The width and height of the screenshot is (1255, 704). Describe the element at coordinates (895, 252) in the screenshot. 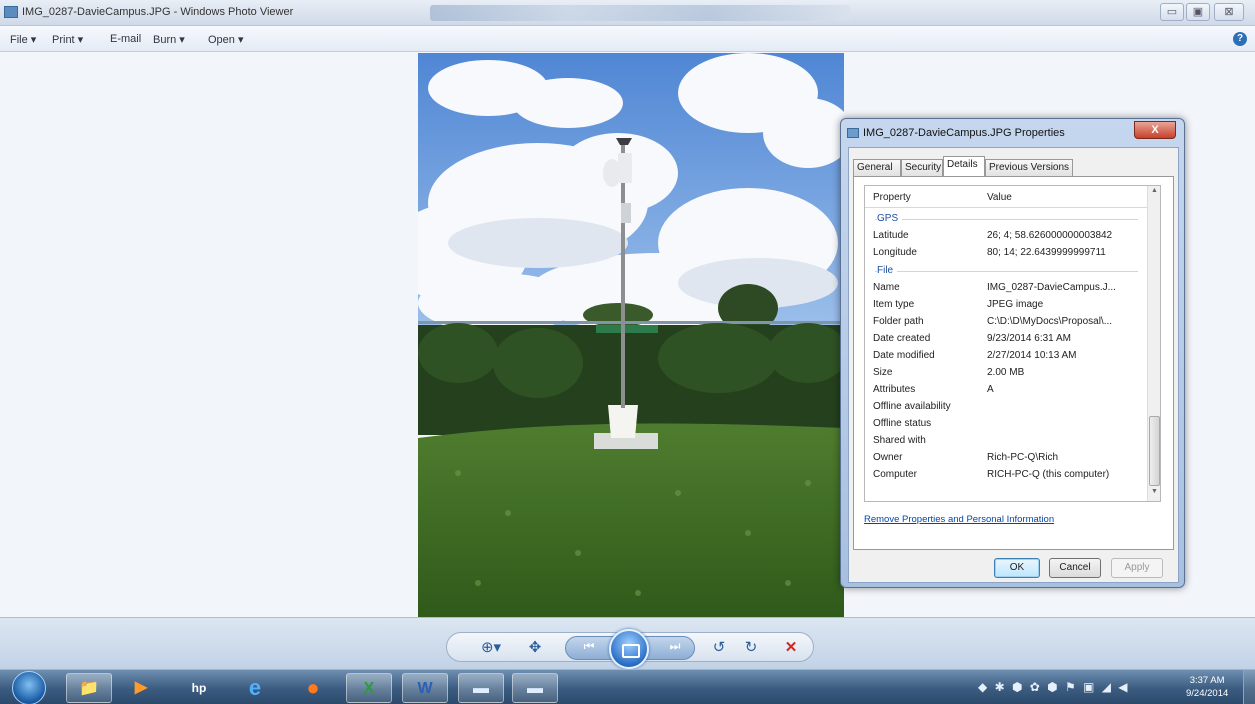

I see `property-name: Longitude` at that location.